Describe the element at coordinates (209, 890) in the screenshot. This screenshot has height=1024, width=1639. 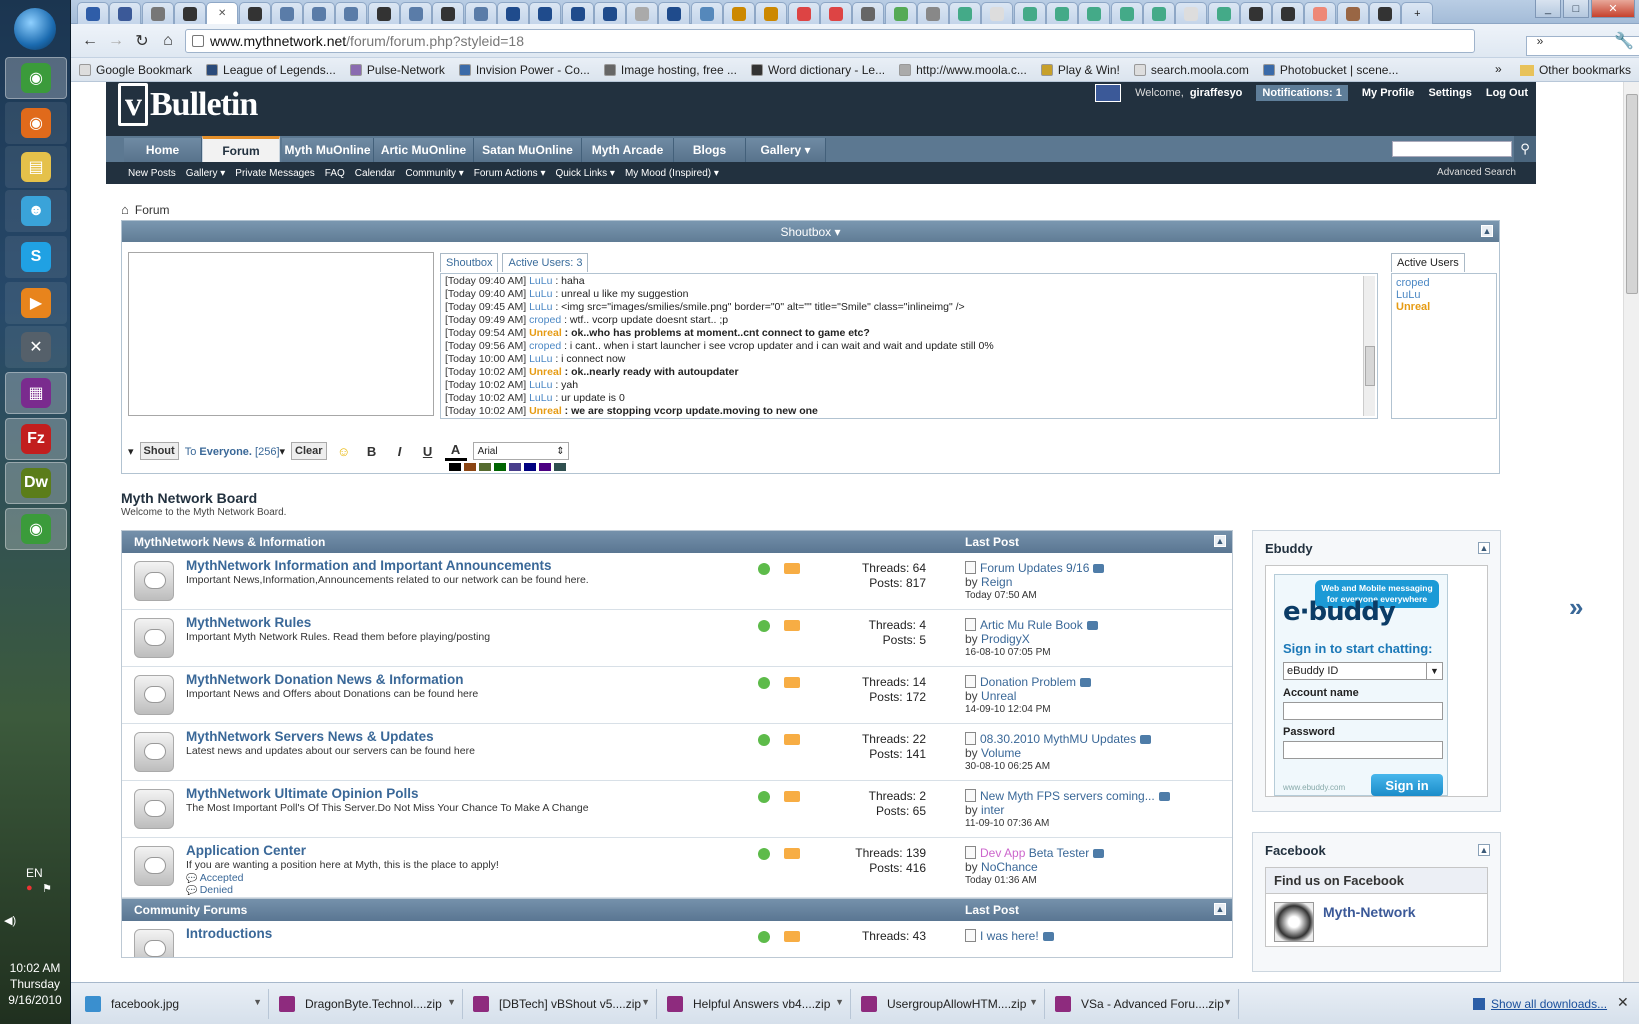
I see `subforum-link: 💬 Denied` at that location.